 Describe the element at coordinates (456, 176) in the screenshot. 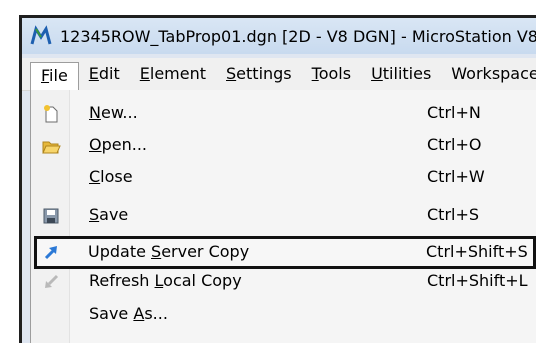

I see `shortcut-close: Ctrl+W` at that location.